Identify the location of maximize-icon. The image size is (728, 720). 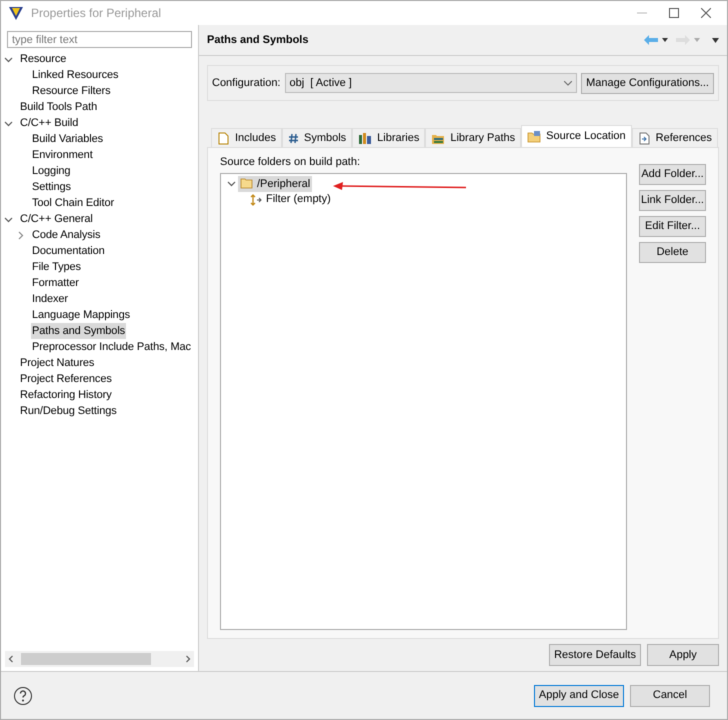
(674, 13).